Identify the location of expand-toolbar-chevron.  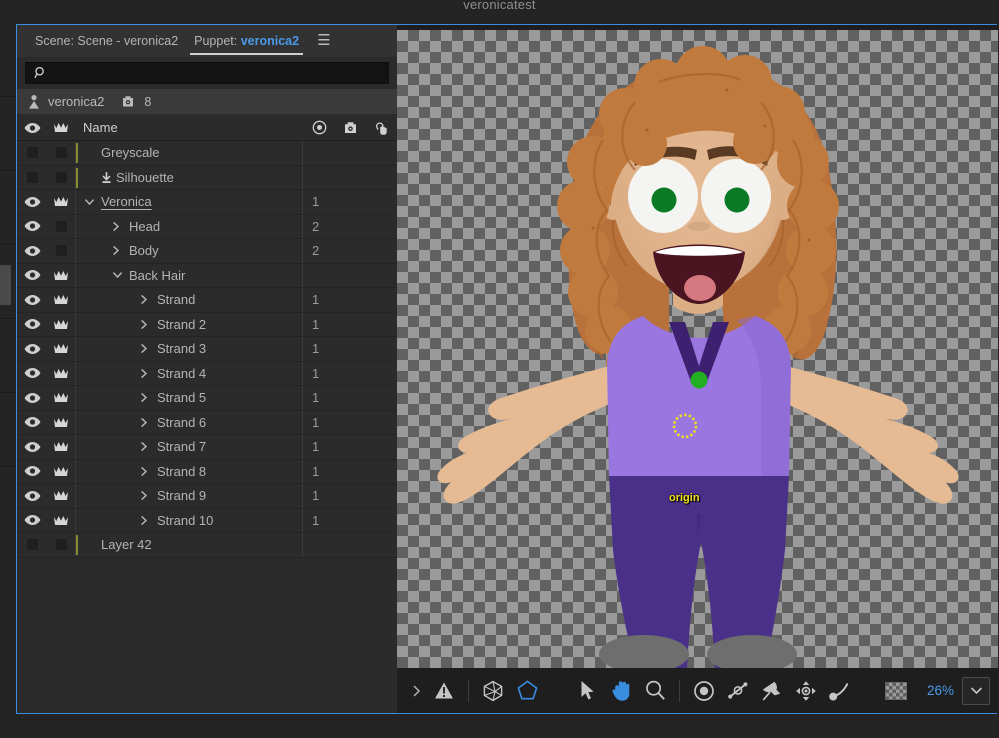
(416, 691).